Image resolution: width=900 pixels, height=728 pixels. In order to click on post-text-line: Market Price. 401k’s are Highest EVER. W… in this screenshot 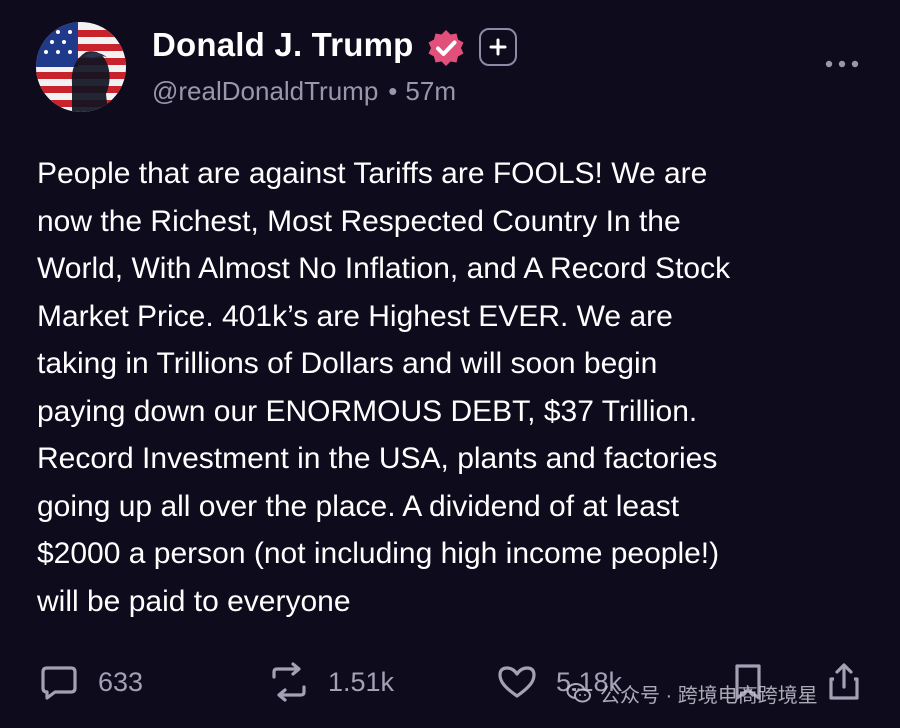, I will do `click(355, 316)`.